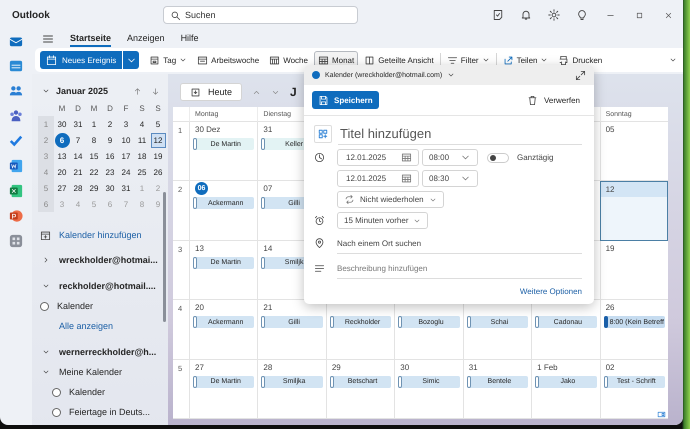  What do you see at coordinates (142, 172) in the screenshot?
I see `calendar-day: 25` at bounding box center [142, 172].